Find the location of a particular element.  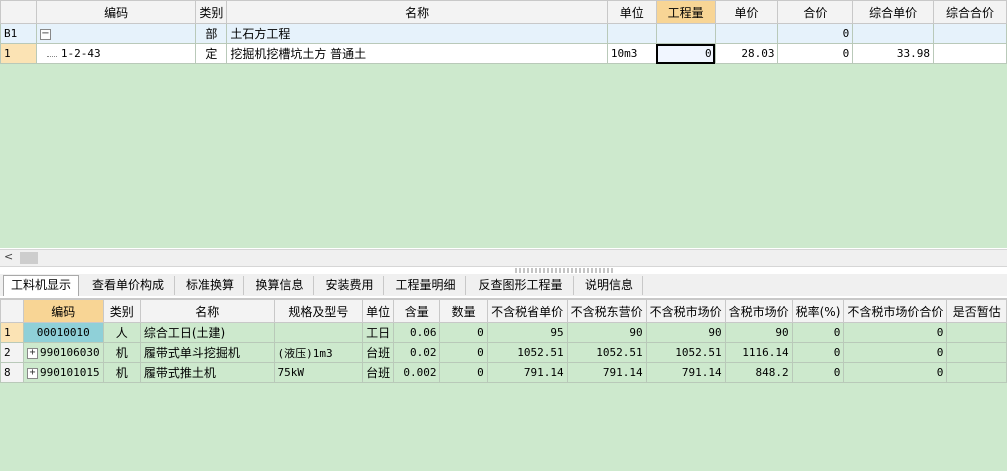

content-cell: 0.002 is located at coordinates (417, 372).